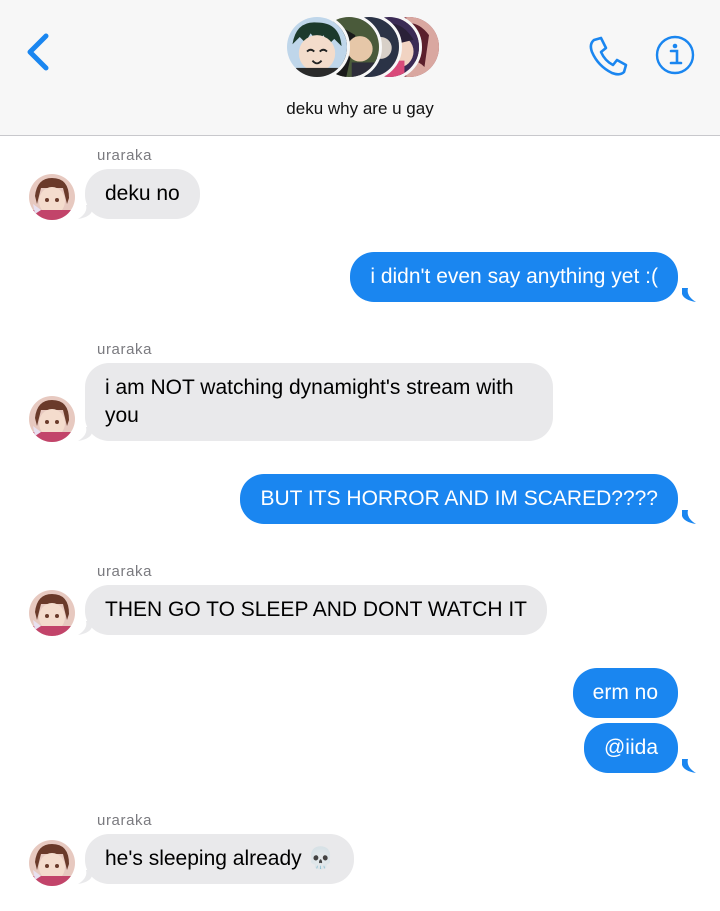  Describe the element at coordinates (625, 693) in the screenshot. I see `message-bubble-outgoing: erm no` at that location.